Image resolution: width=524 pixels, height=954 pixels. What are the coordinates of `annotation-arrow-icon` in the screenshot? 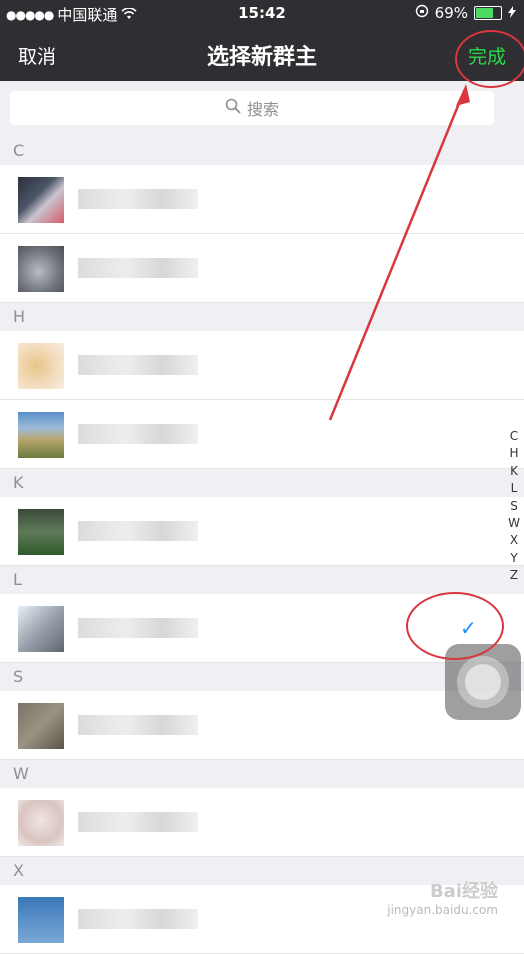 It's located at (399, 252).